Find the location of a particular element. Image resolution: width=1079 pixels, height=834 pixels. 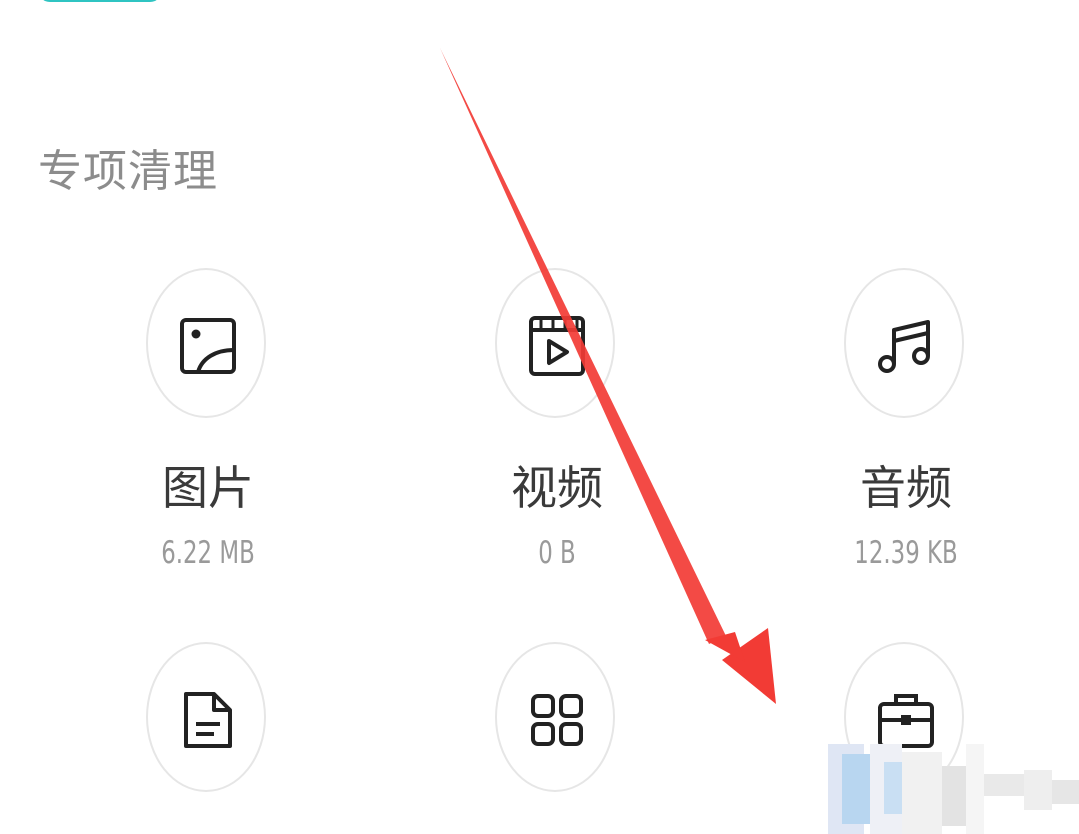

audio-icon-button is located at coordinates (904, 343).